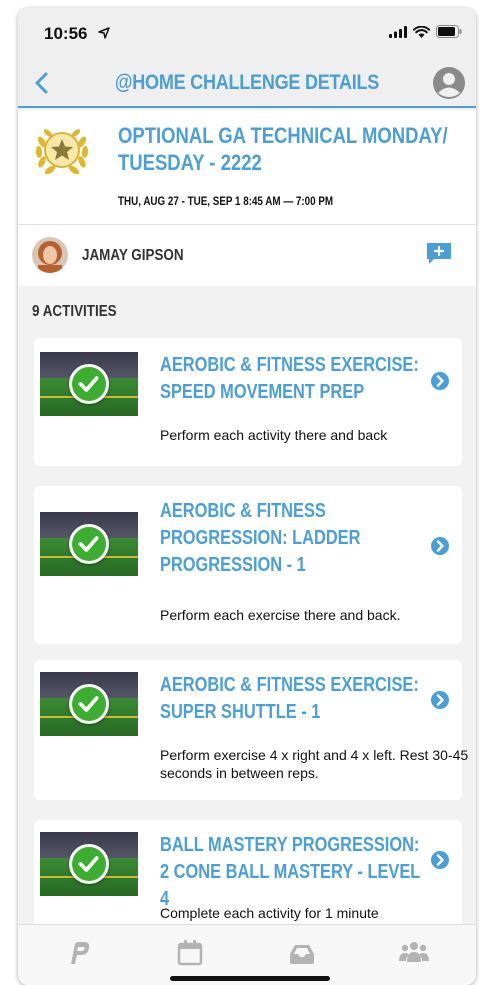 The image size is (481, 985). Describe the element at coordinates (439, 254) in the screenshot. I see `add-comment-icon` at that location.